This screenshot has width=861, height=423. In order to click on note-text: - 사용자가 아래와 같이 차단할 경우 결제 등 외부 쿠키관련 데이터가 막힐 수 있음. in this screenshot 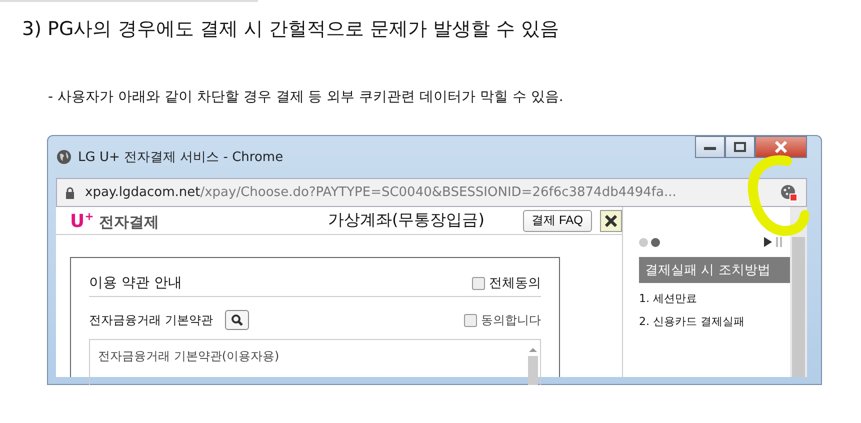, I will do `click(306, 97)`.